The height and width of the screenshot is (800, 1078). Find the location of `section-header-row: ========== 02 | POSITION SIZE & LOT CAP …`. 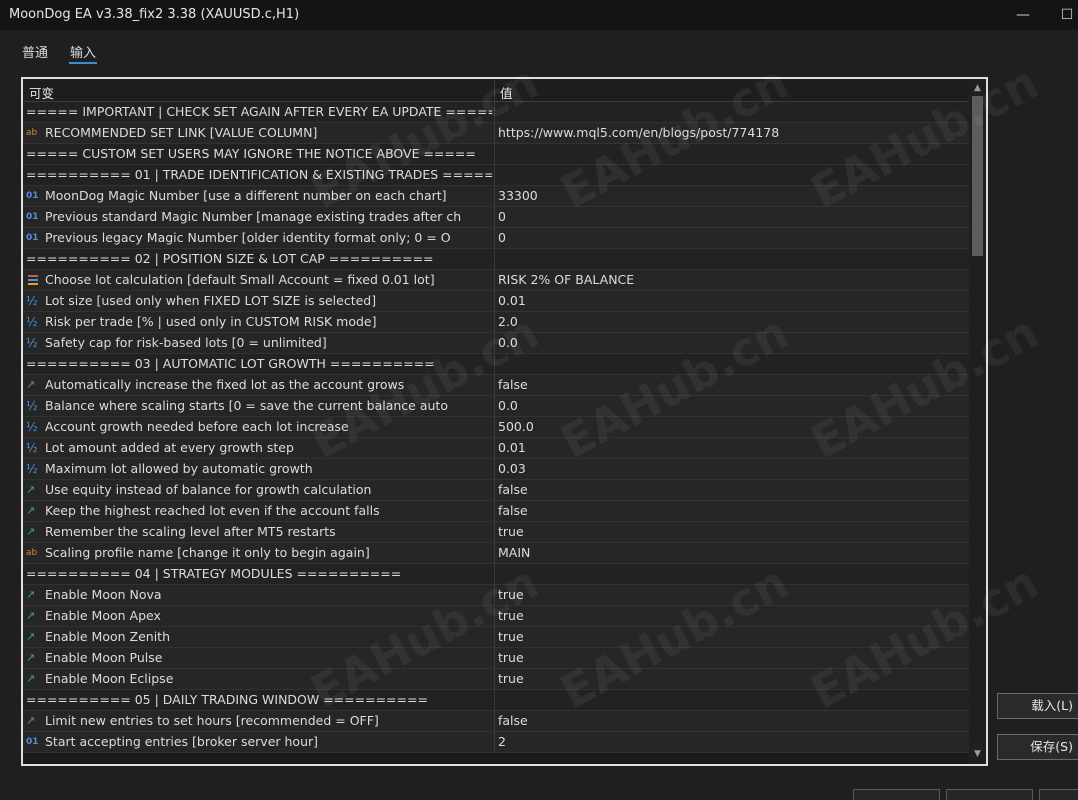

section-header-row: ========== 02 | POSITION SIZE & LOT CAP … is located at coordinates (496, 259).